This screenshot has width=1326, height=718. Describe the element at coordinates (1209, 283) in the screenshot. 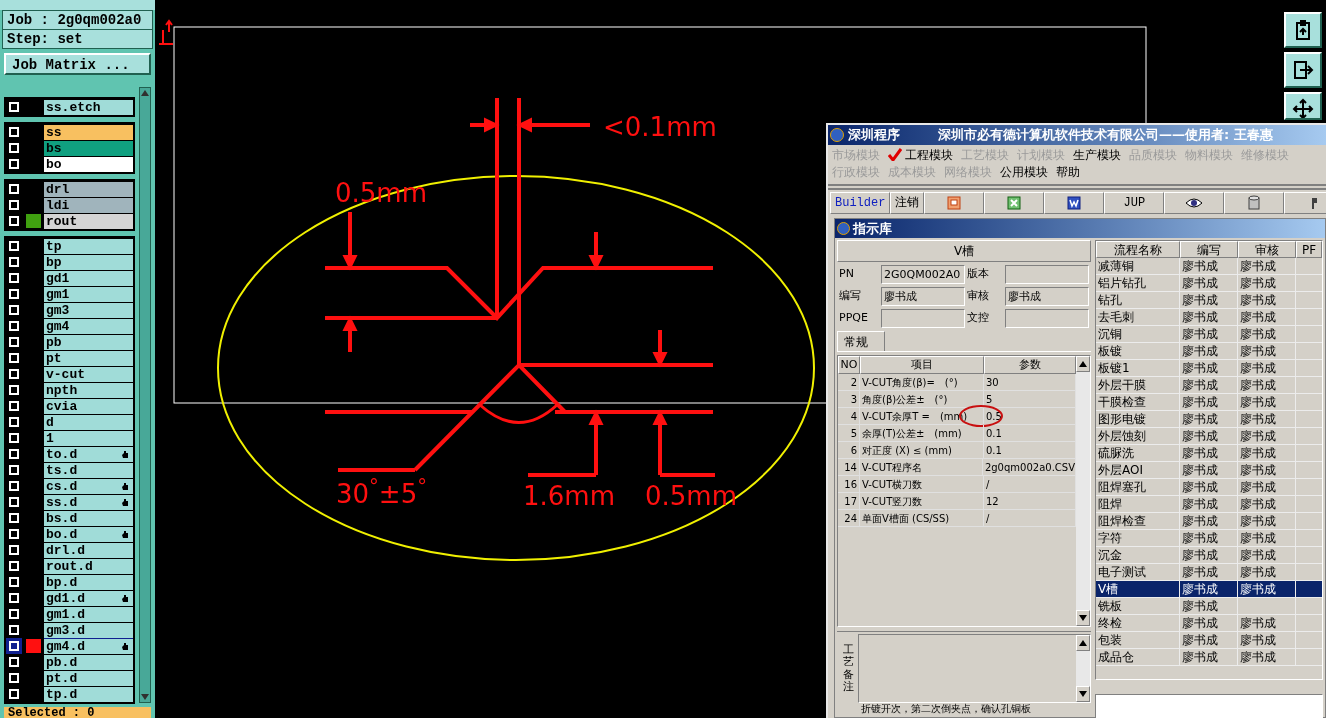

I see `process-row: 铝片钻孔 廖书成 廖书成` at that location.